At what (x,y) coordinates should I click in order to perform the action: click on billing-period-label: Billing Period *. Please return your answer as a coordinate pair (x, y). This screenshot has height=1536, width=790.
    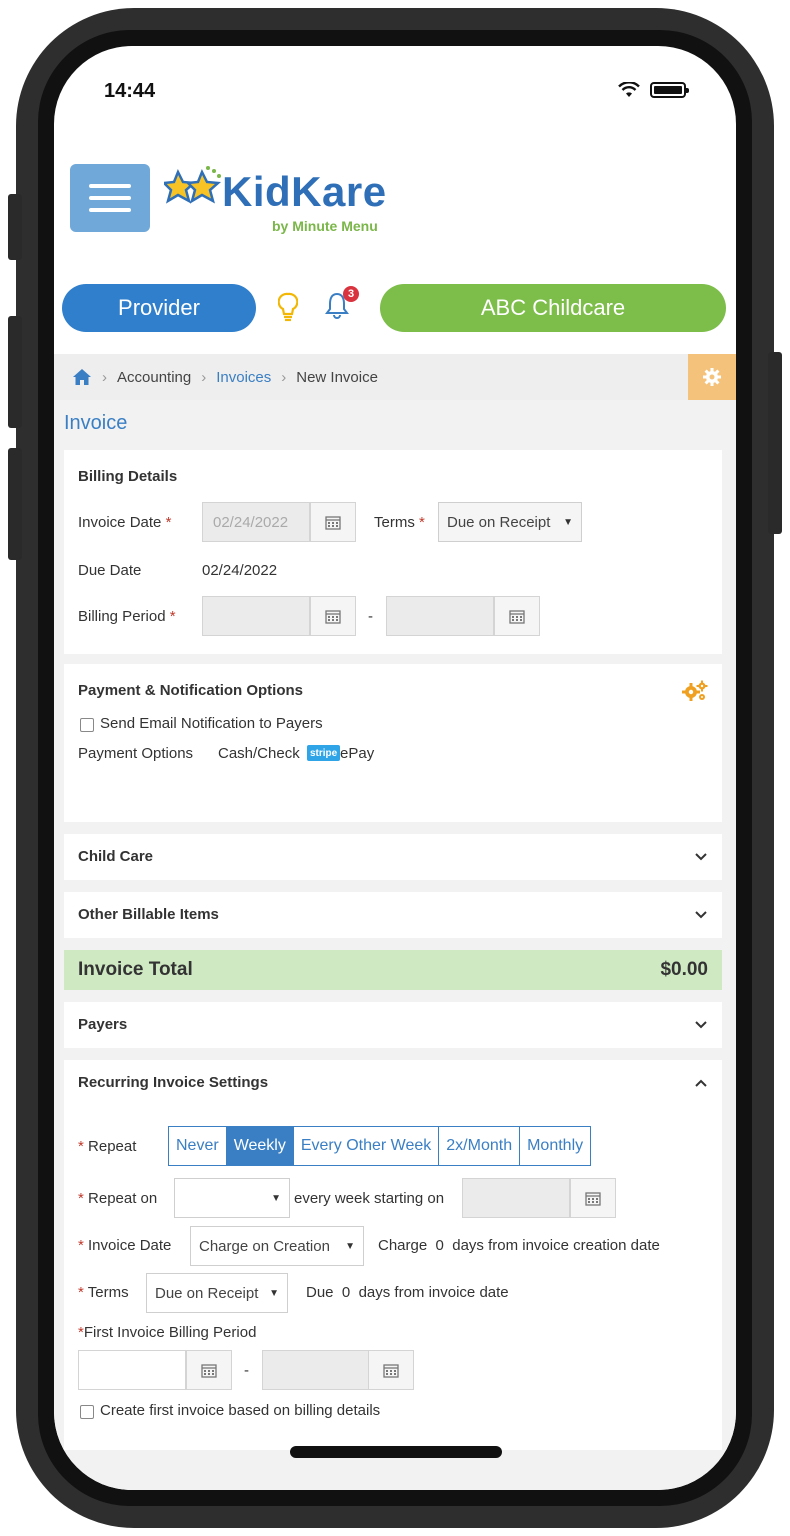
    Looking at the image, I should click on (127, 616).